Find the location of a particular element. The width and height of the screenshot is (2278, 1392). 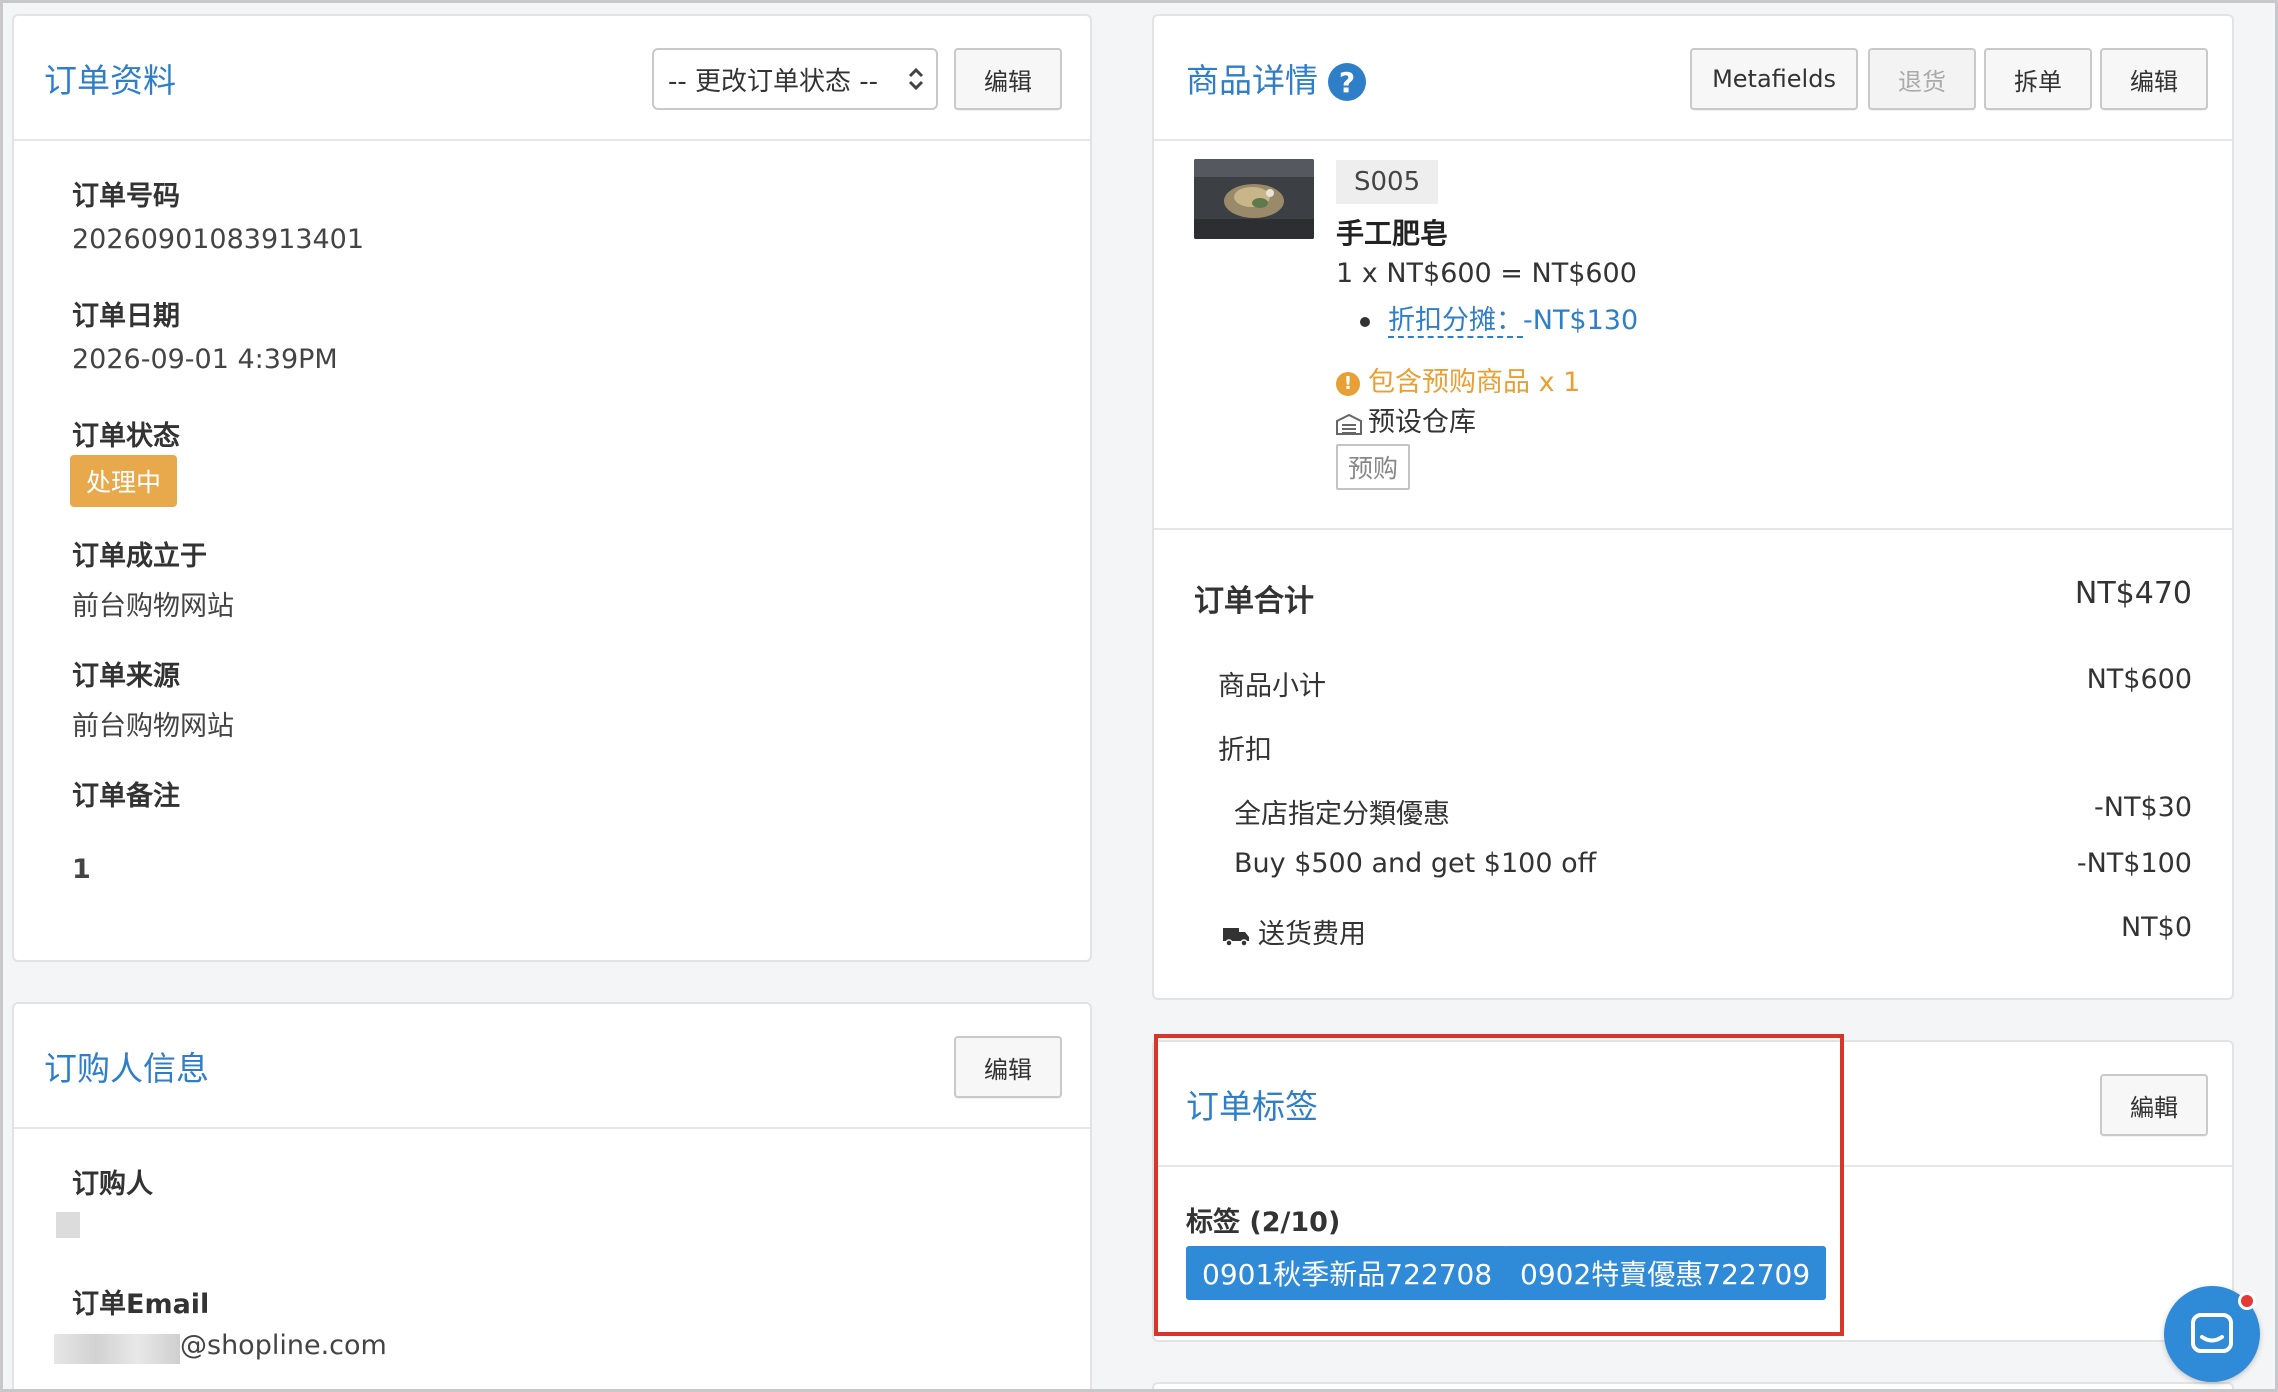

subtotal-row: 商品小计 NT$600 is located at coordinates (1693, 684).